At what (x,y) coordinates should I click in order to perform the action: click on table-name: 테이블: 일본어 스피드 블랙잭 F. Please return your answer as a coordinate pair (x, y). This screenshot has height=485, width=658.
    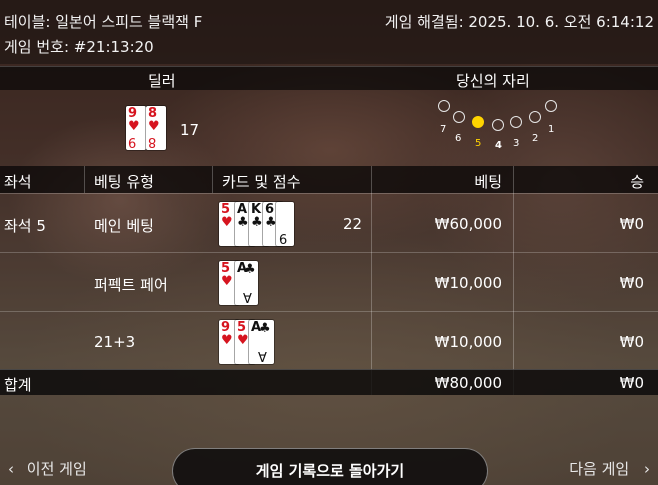
    Looking at the image, I should click on (103, 22).